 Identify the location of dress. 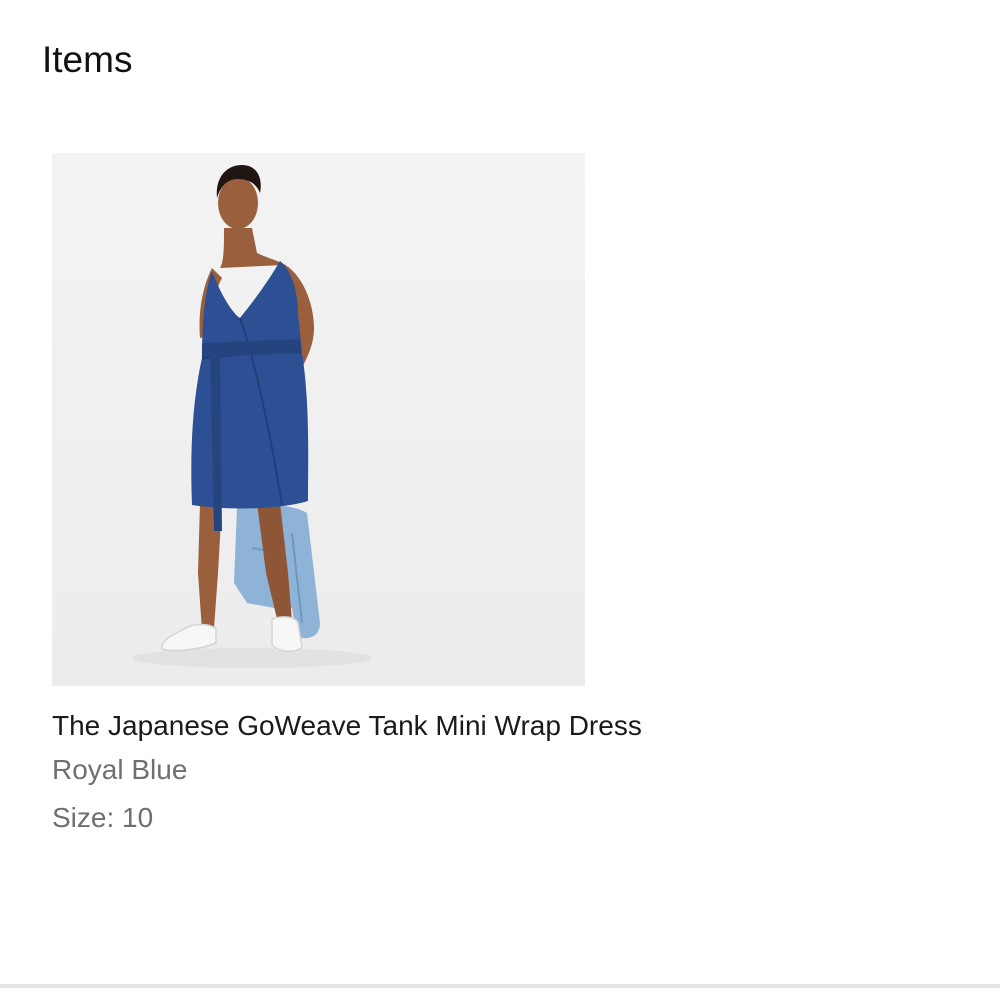
(250, 385).